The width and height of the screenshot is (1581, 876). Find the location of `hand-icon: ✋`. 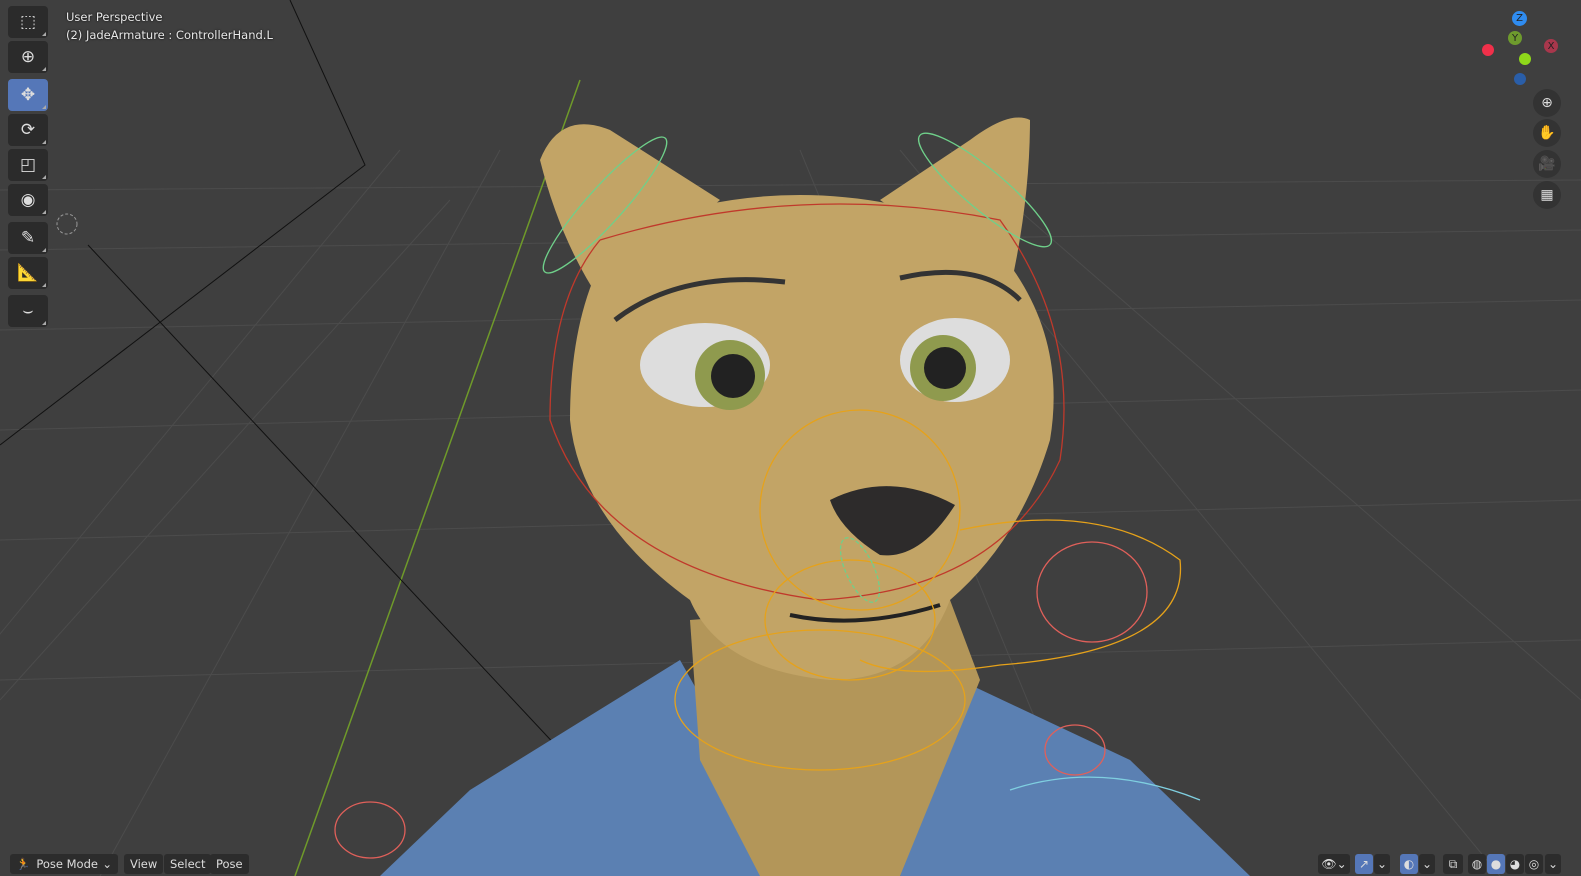

hand-icon: ✋ is located at coordinates (1547, 133).